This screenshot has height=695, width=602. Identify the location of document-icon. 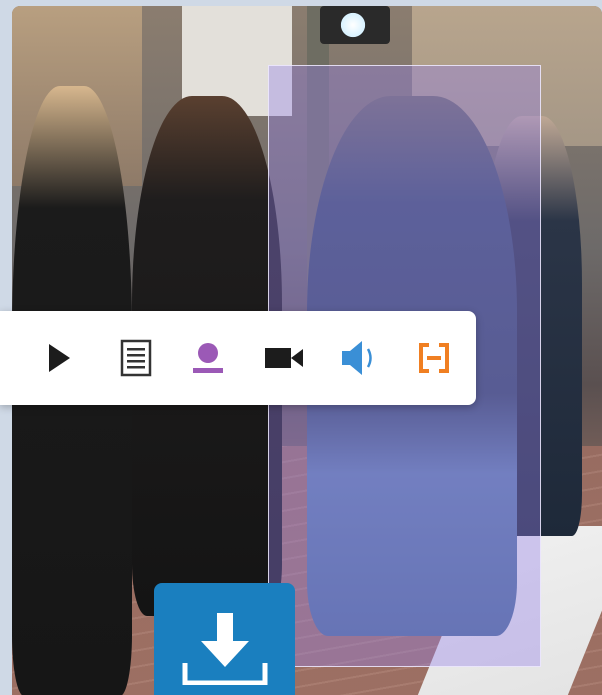
(136, 358).